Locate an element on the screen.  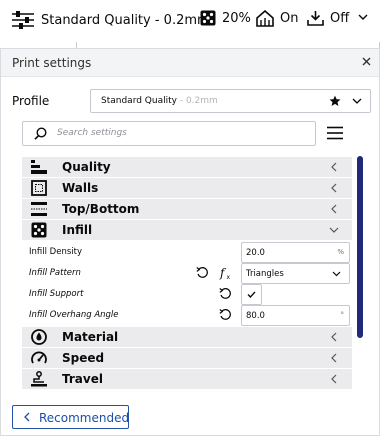
checkmark-icon is located at coordinates (251, 294).